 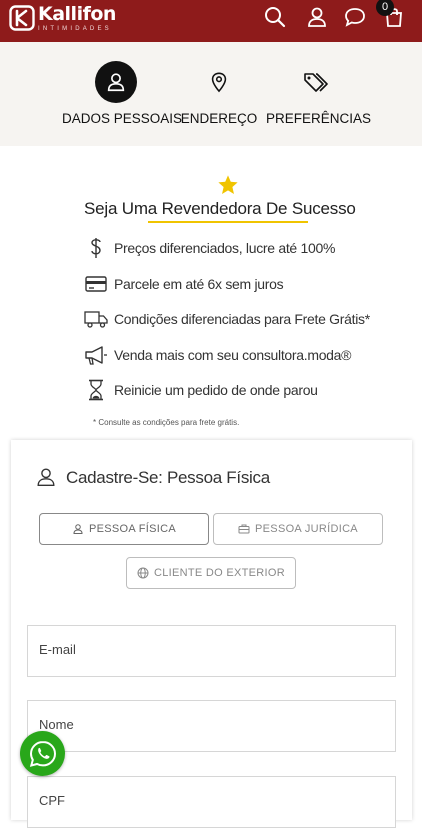 What do you see at coordinates (199, 284) in the screenshot?
I see `benefit-text: Parcele em até 6x sem juros` at bounding box center [199, 284].